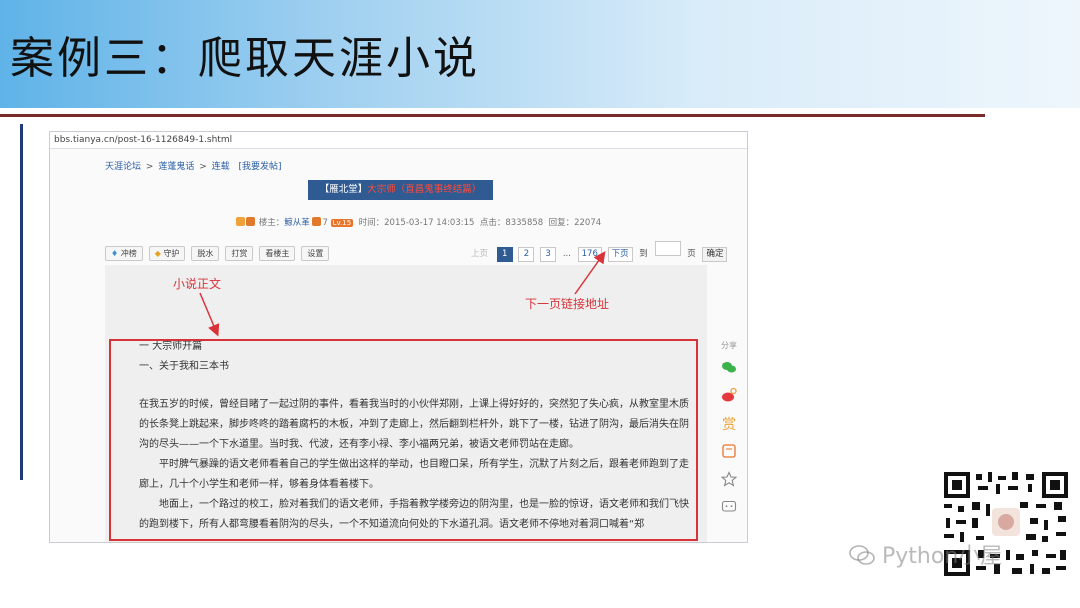  I want to click on author-only-button: 看楼主, so click(277, 253).